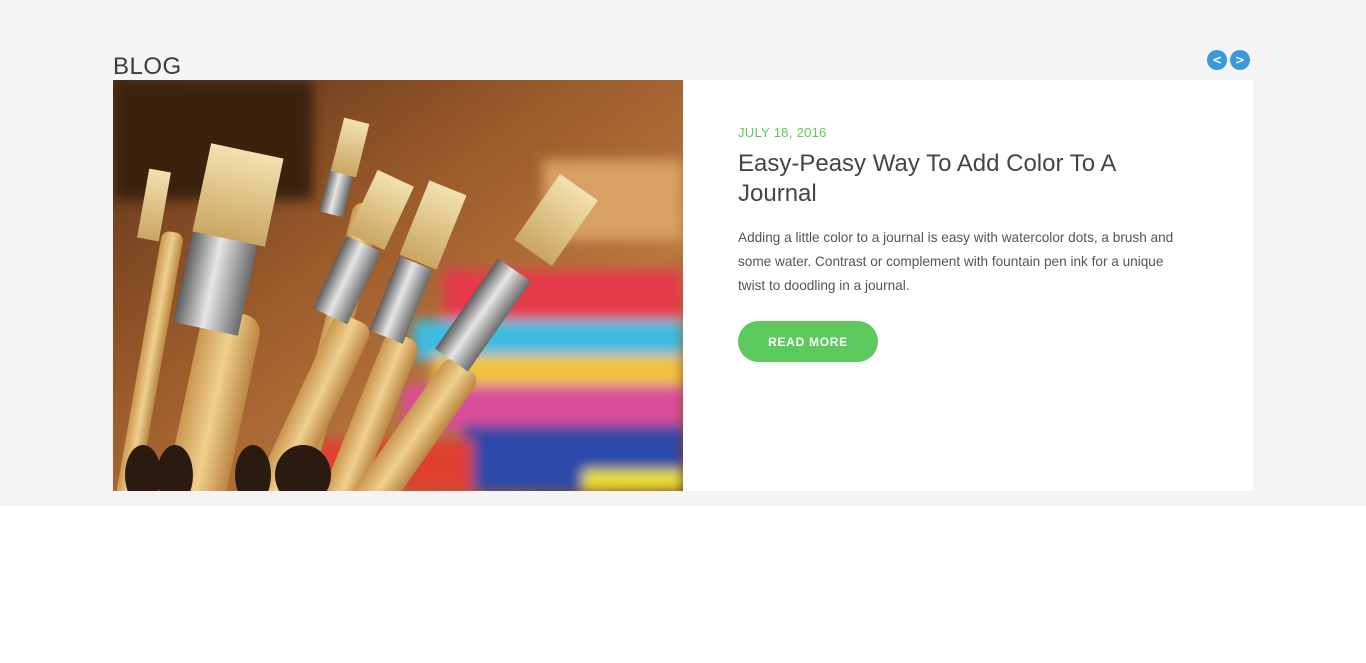 Image resolution: width=1366 pixels, height=663 pixels. I want to click on chevron-left-icon: <, so click(1217, 60).